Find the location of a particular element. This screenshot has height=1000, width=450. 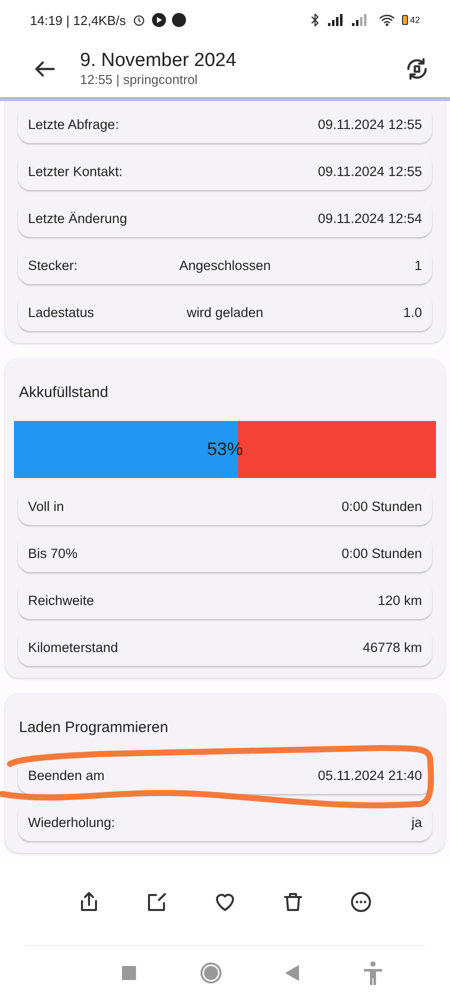

header-title: 9. November 2024 is located at coordinates (159, 61).